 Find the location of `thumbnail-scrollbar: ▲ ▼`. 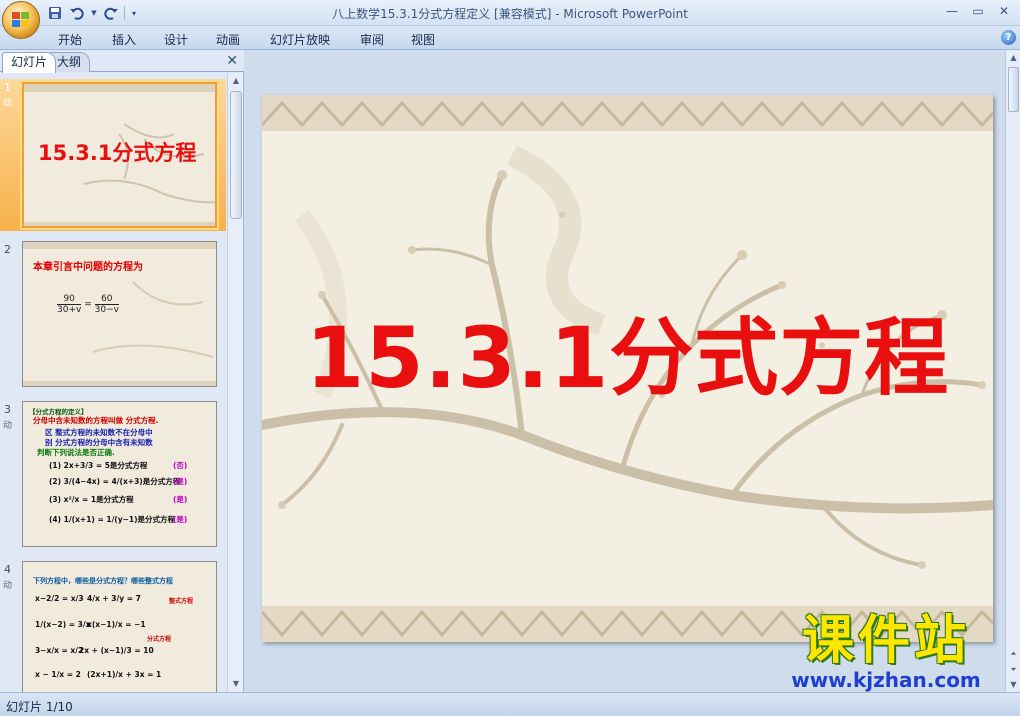

thumbnail-scrollbar: ▲ ▼ is located at coordinates (235, 382).